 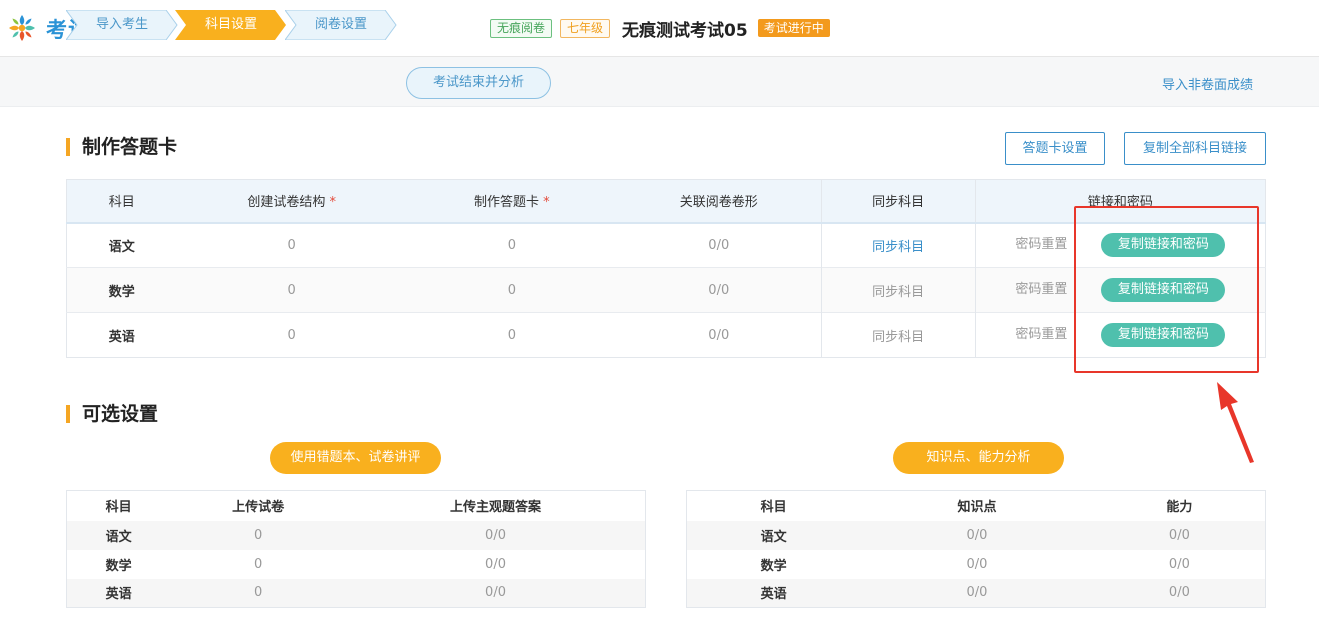 I want to click on grade-tag: 七年级, so click(x=585, y=28).